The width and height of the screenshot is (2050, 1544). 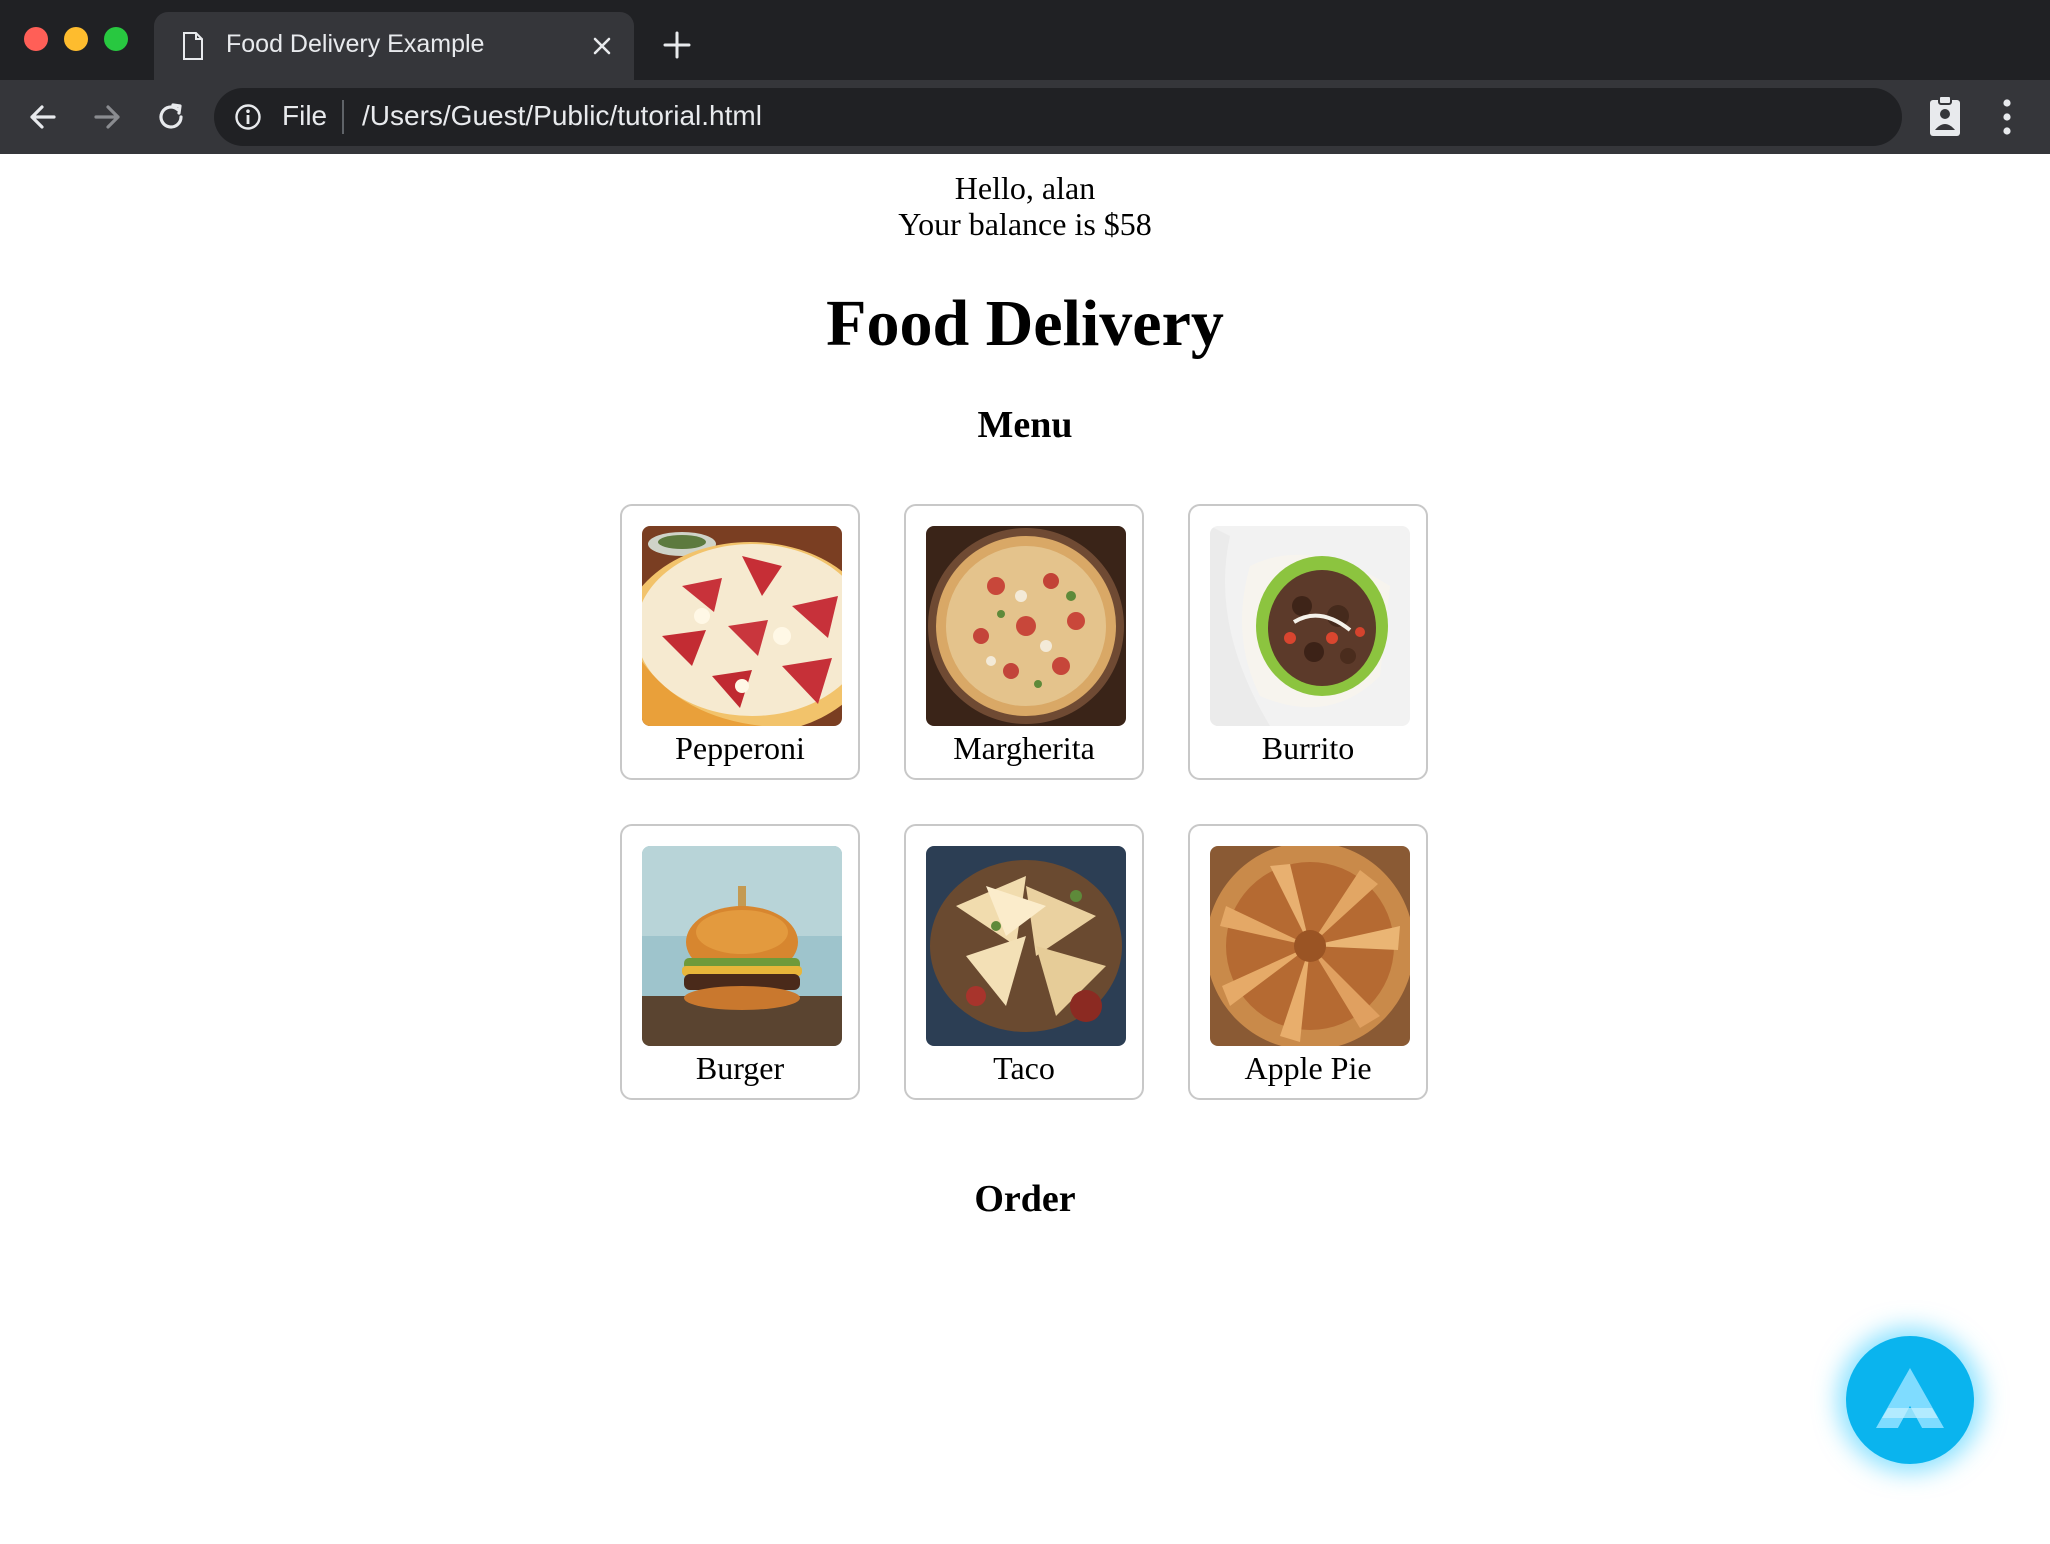 What do you see at coordinates (2007, 117) in the screenshot?
I see `more-menu-icon` at bounding box center [2007, 117].